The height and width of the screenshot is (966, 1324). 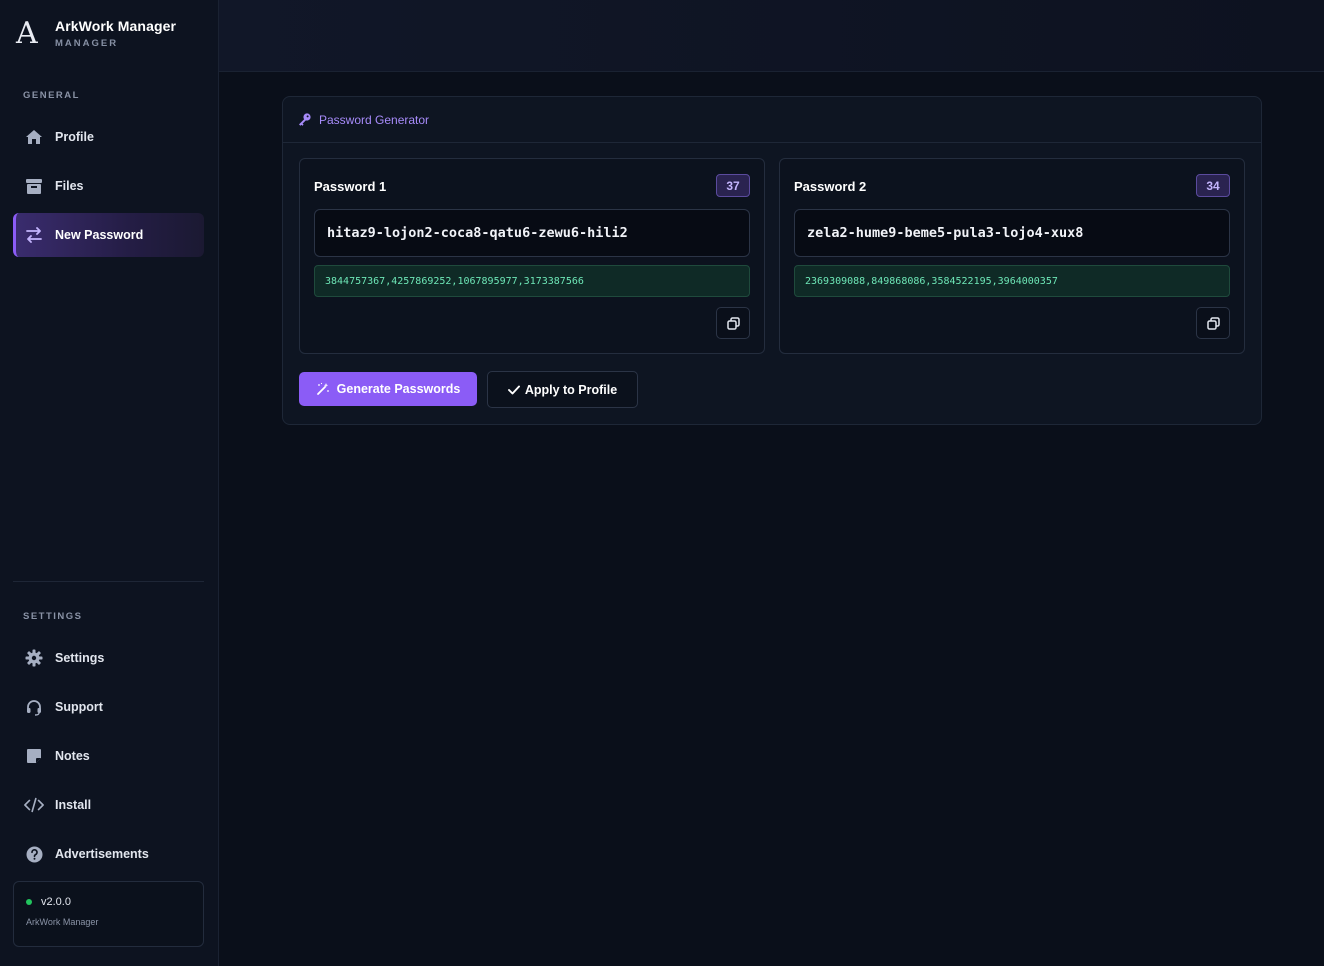 I want to click on brand-subtitle: MANAGER, so click(x=87, y=43).